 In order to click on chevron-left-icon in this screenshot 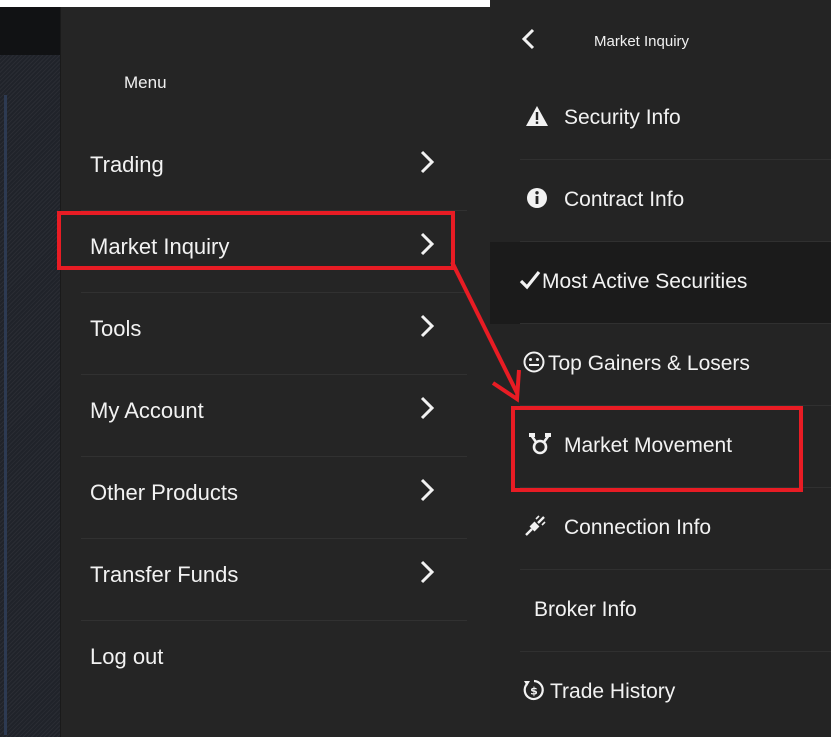, I will do `click(529, 39)`.